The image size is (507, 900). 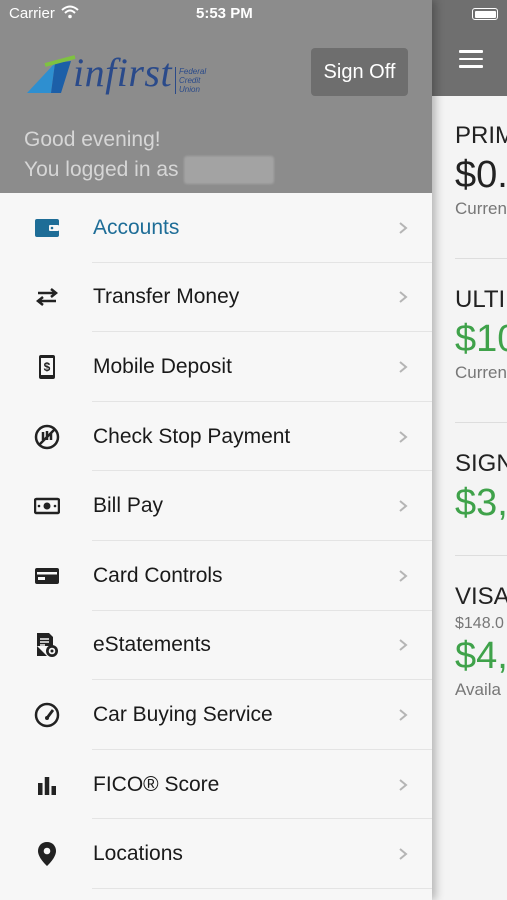 What do you see at coordinates (156, 784) in the screenshot?
I see `menu-item-label: FICO® Score` at bounding box center [156, 784].